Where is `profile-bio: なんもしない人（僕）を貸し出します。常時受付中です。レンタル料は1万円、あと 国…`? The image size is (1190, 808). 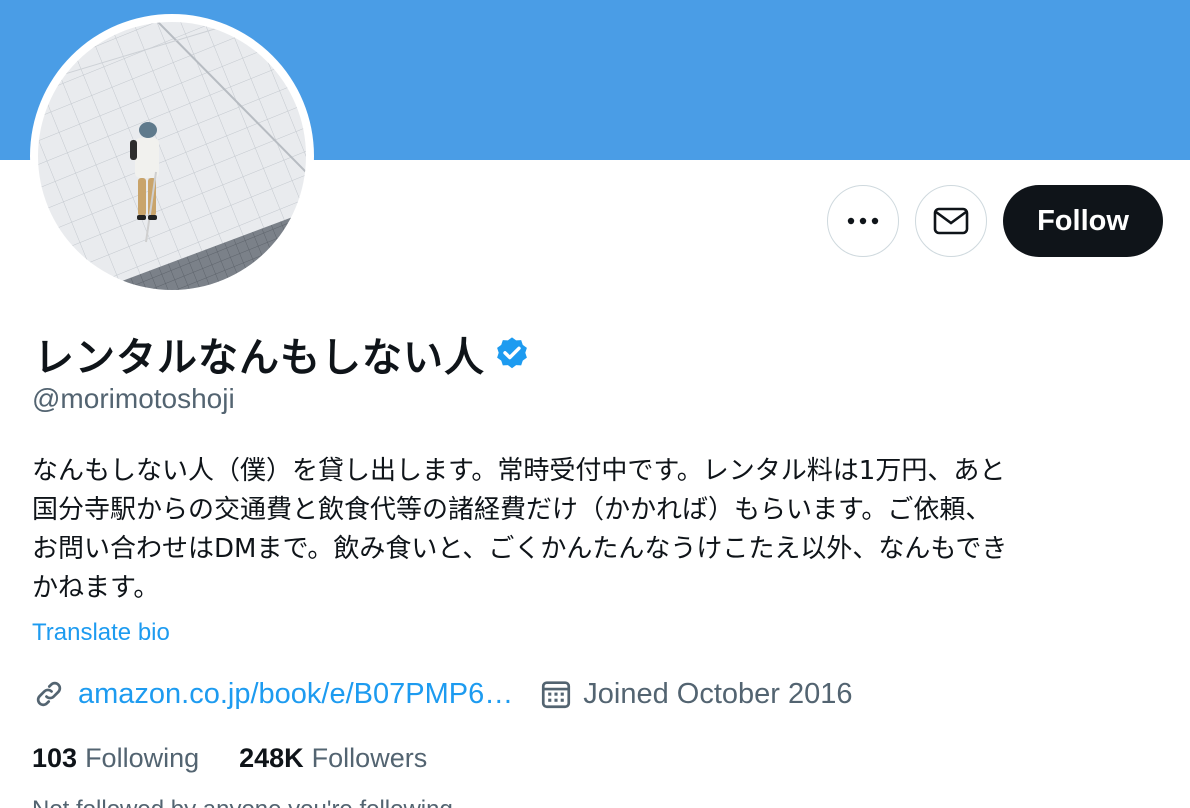
profile-bio: なんもしない人（僕）を貸し出します。常時受付中です。レンタル料は1万円、あと 国… is located at coordinates (520, 529).